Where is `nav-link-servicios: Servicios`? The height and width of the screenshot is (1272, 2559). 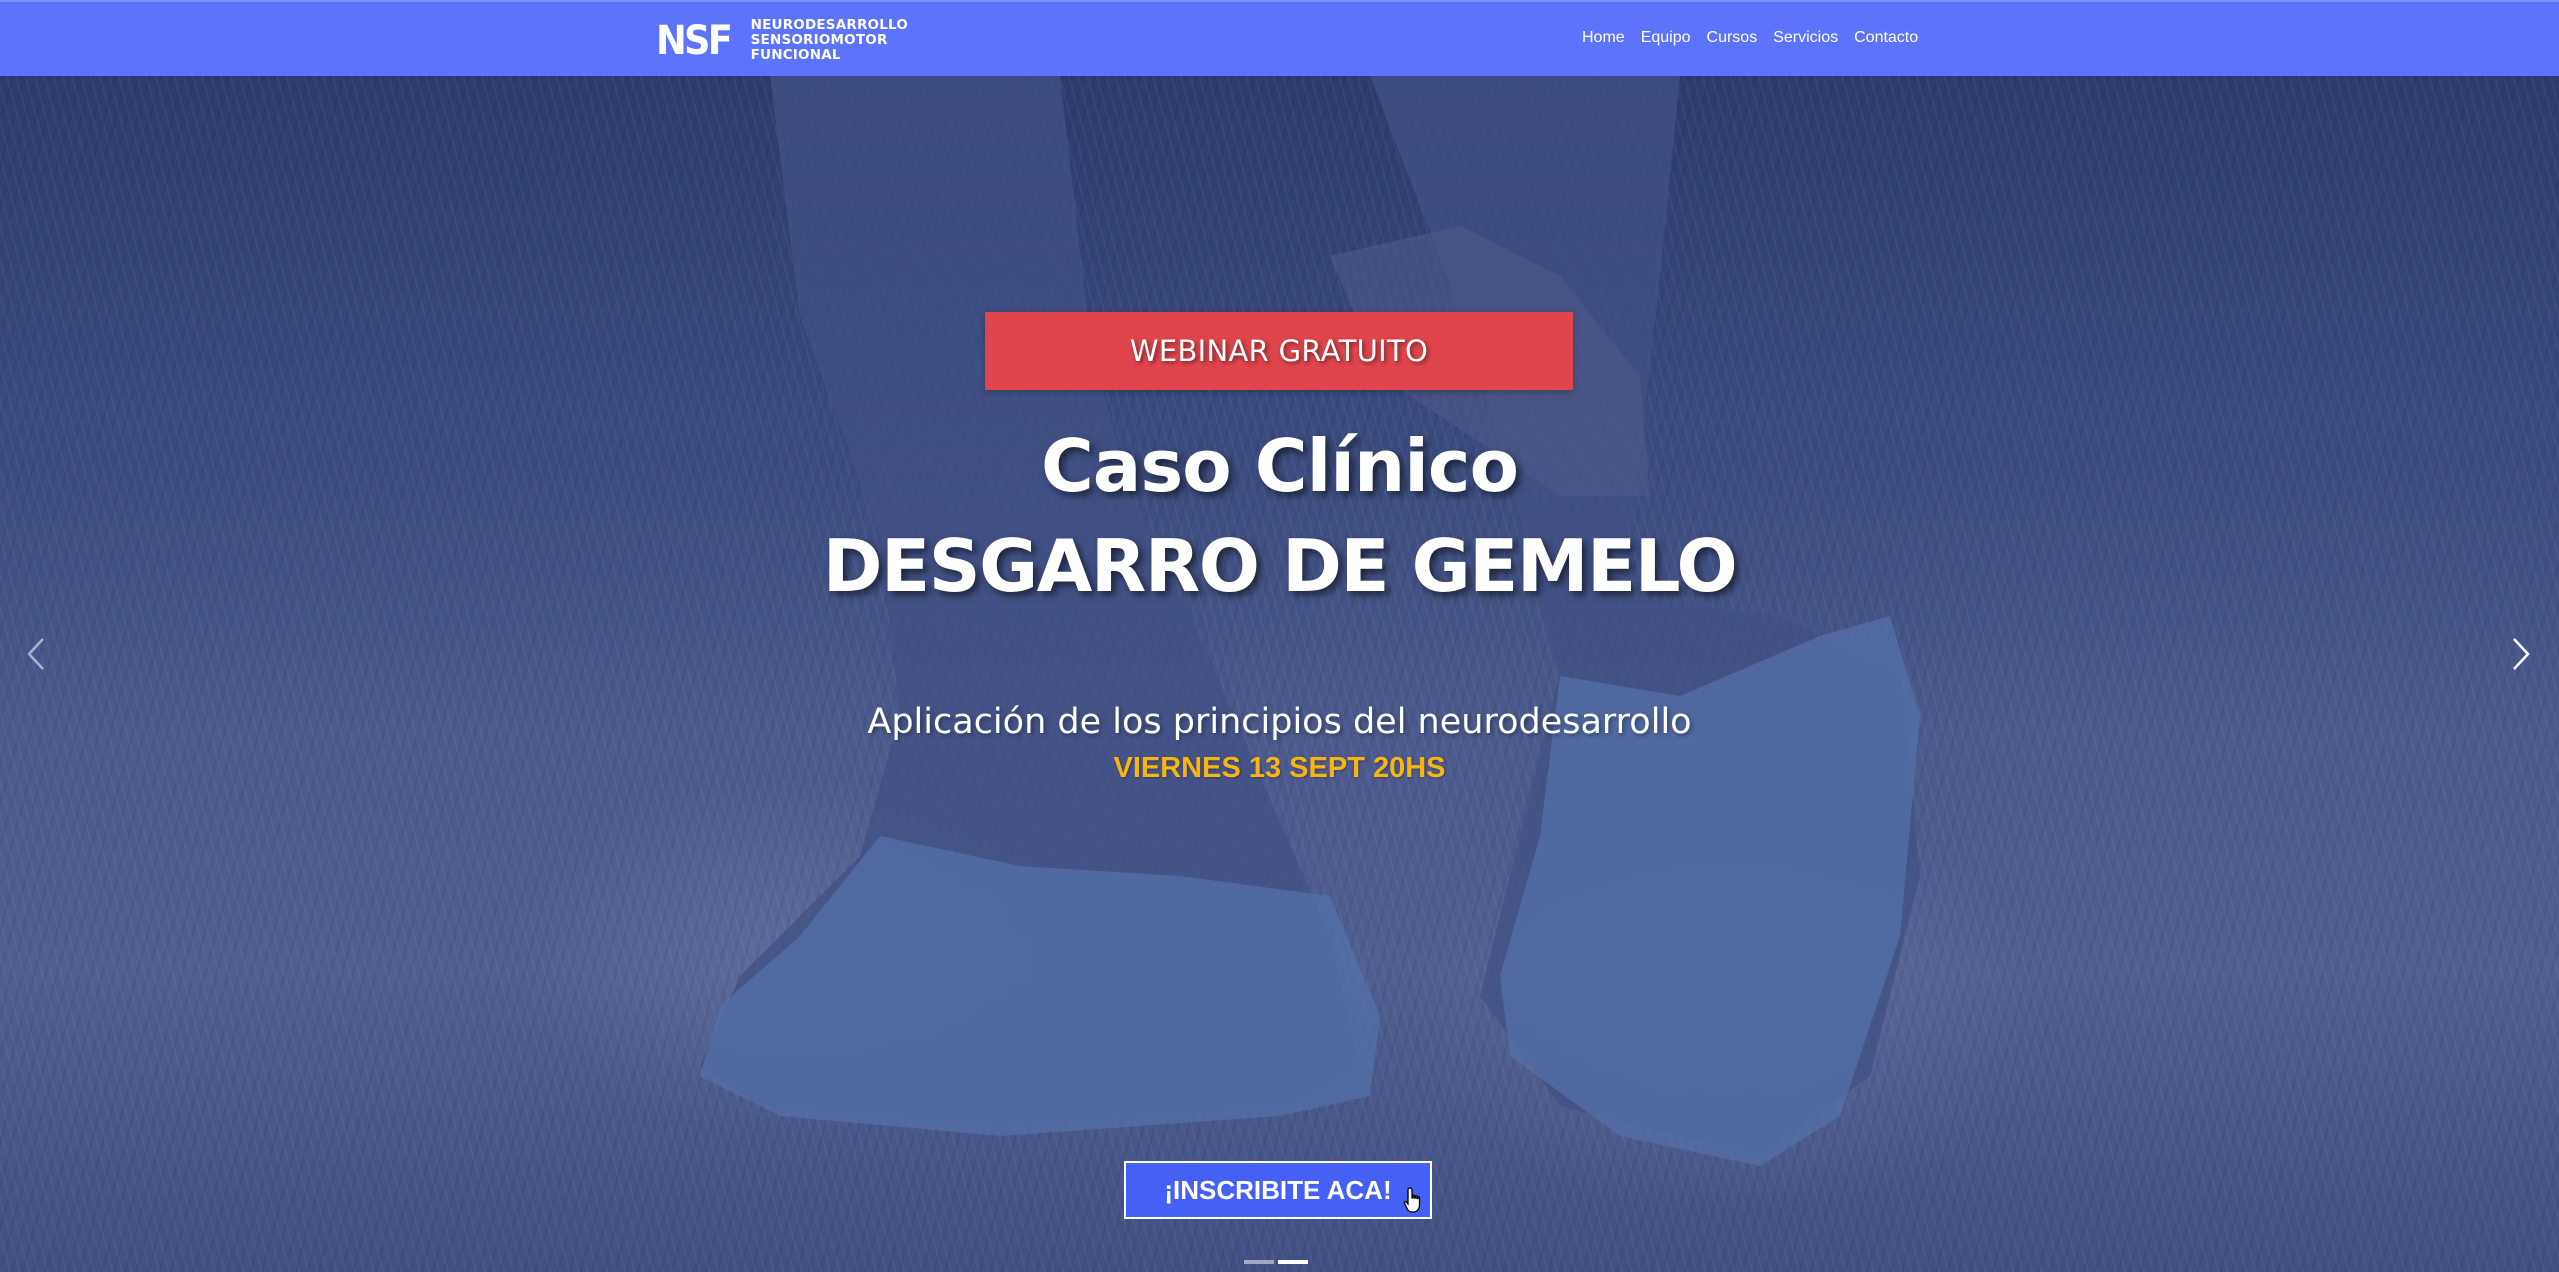
nav-link-servicios: Servicios is located at coordinates (1805, 38).